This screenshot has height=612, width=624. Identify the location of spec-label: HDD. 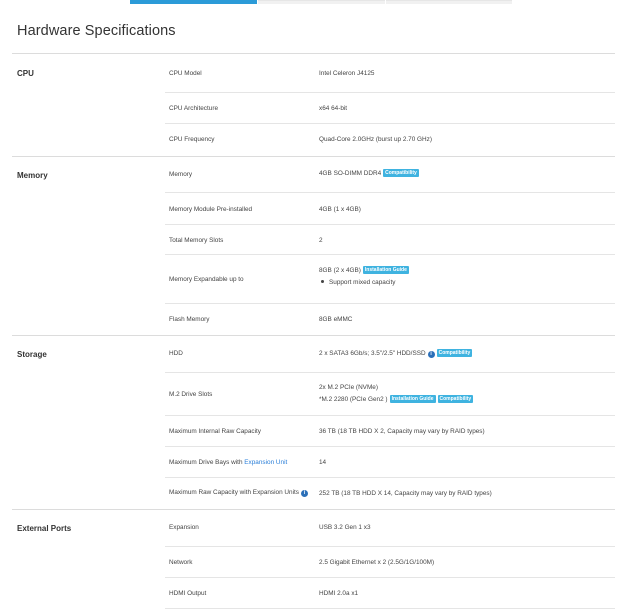
(176, 353).